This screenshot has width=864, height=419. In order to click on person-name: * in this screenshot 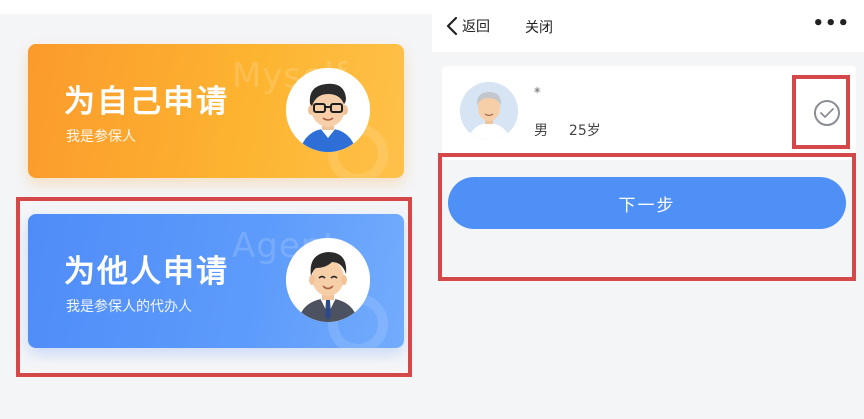, I will do `click(537, 93)`.